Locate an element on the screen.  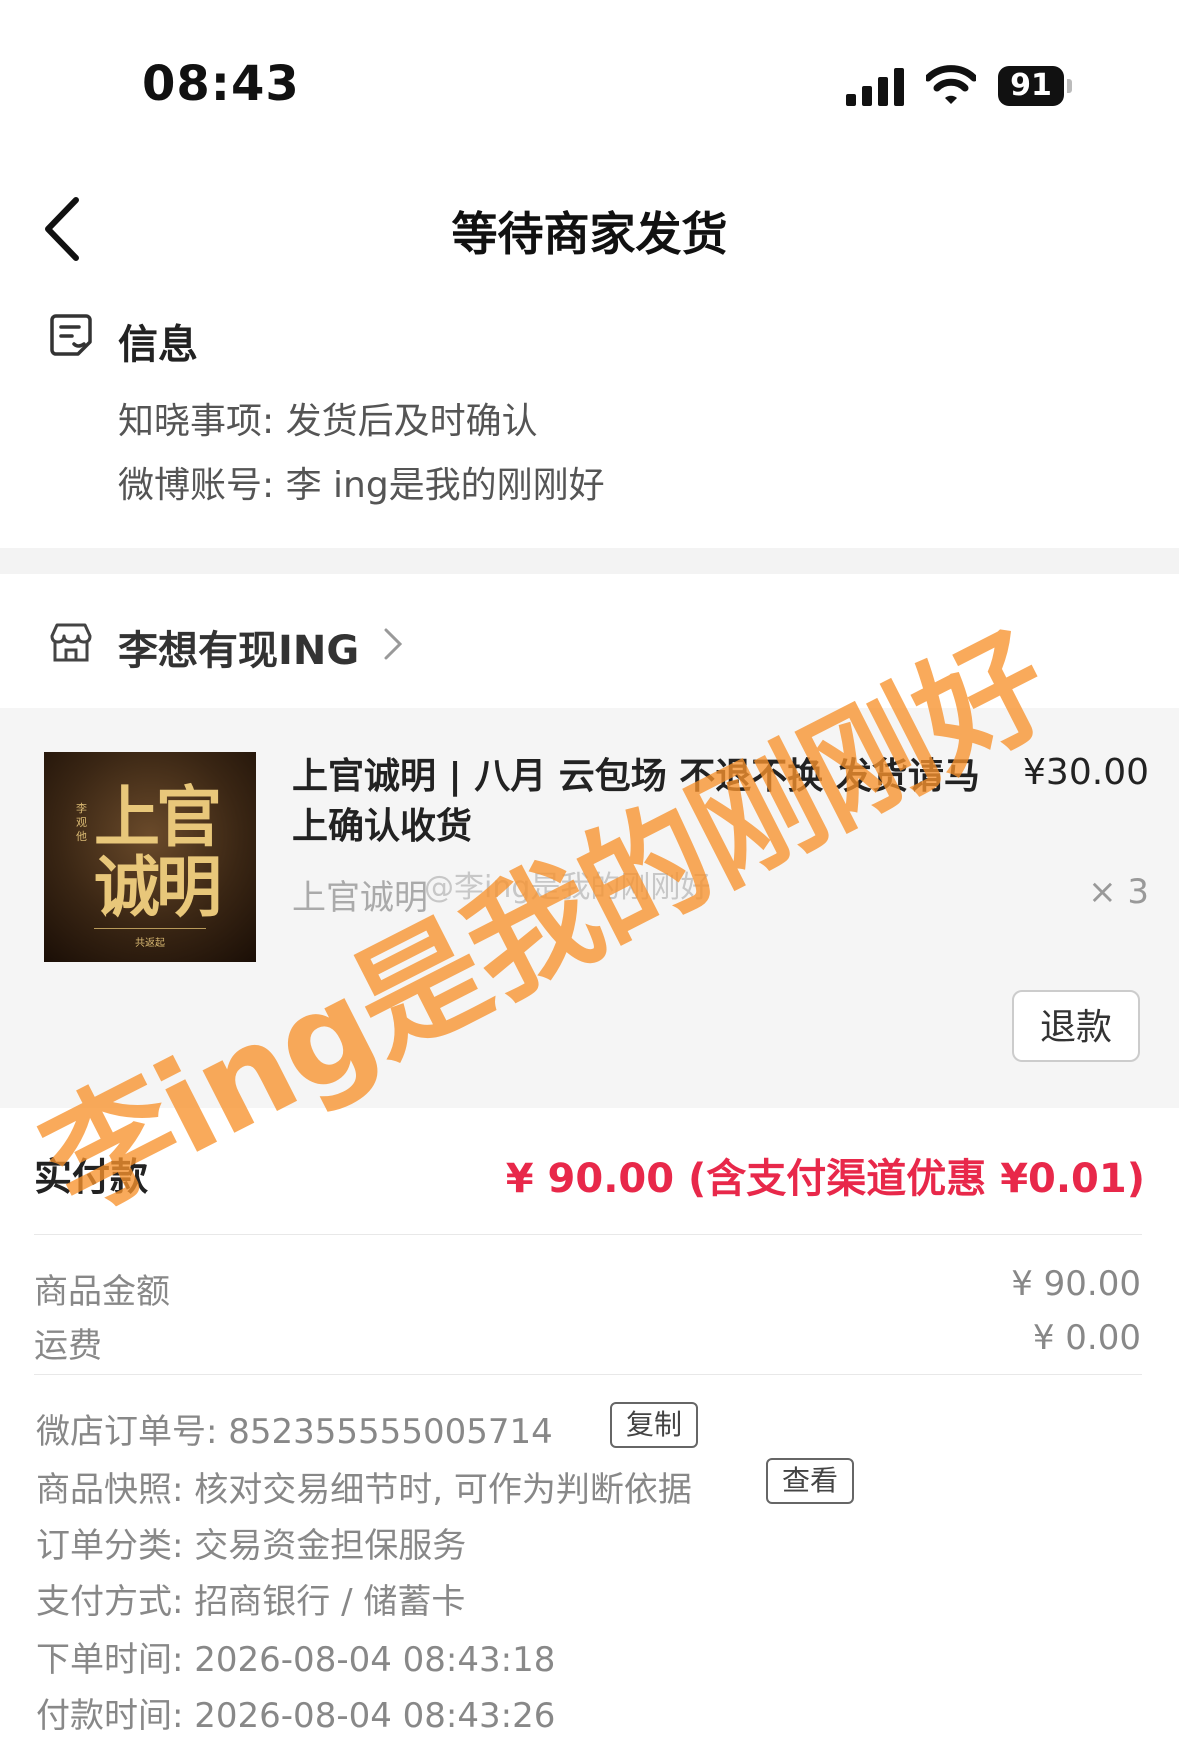
info-weibo-account: 微博账号: 李 ing是我的刚刚好 is located at coordinates (361, 485).